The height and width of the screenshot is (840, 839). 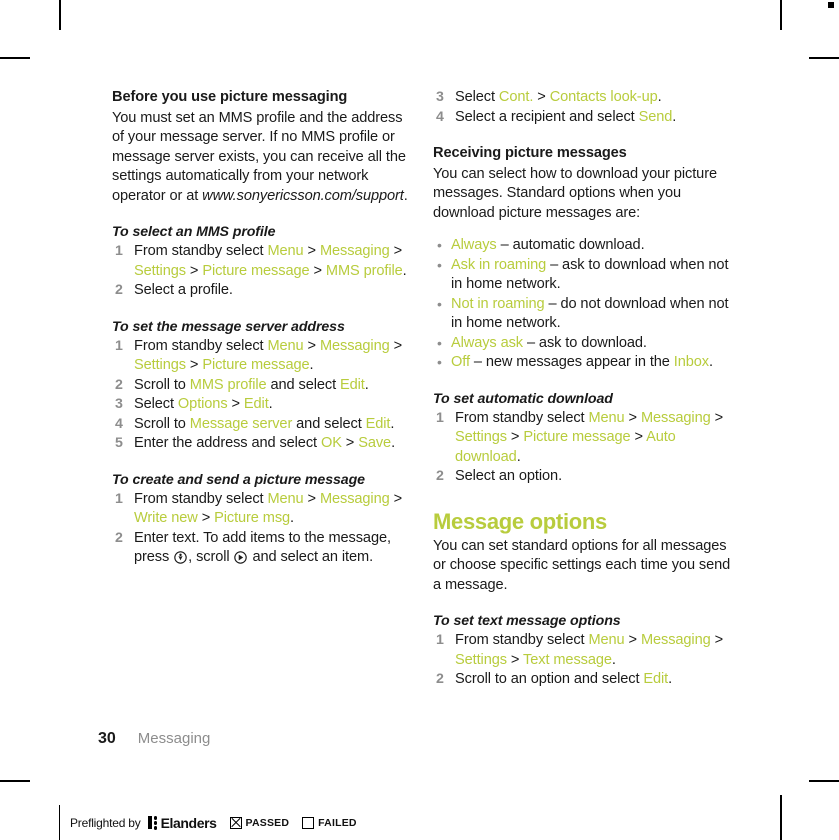 What do you see at coordinates (571, 362) in the screenshot?
I see `option-description: – new messages appear in the` at bounding box center [571, 362].